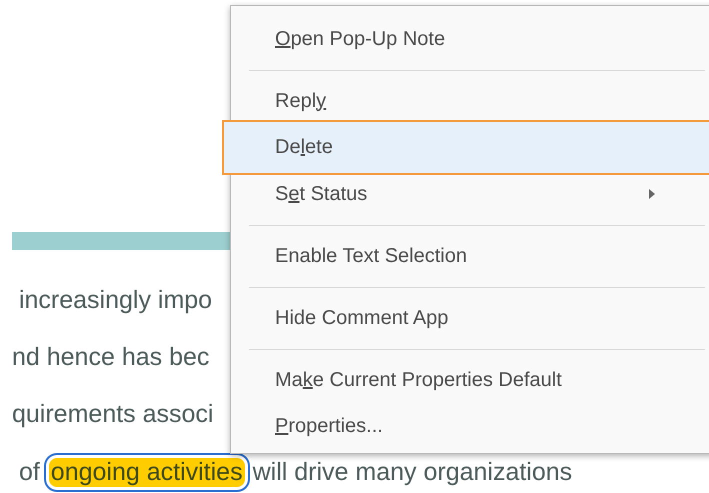  What do you see at coordinates (146, 472) in the screenshot?
I see `highlighted-text: ongoing activities` at bounding box center [146, 472].